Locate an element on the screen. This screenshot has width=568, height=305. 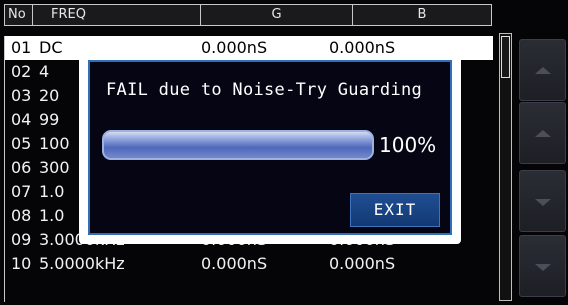
row-no: 02 is located at coordinates (21, 71).